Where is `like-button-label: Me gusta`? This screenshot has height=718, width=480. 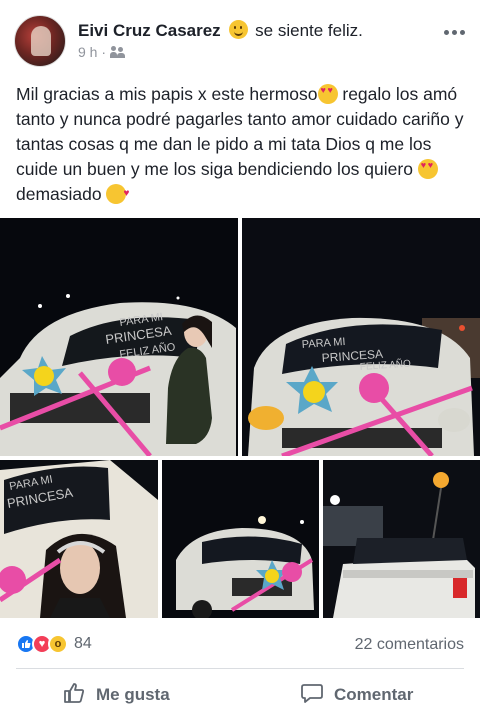
like-button-label: Me gusta is located at coordinates (133, 694).